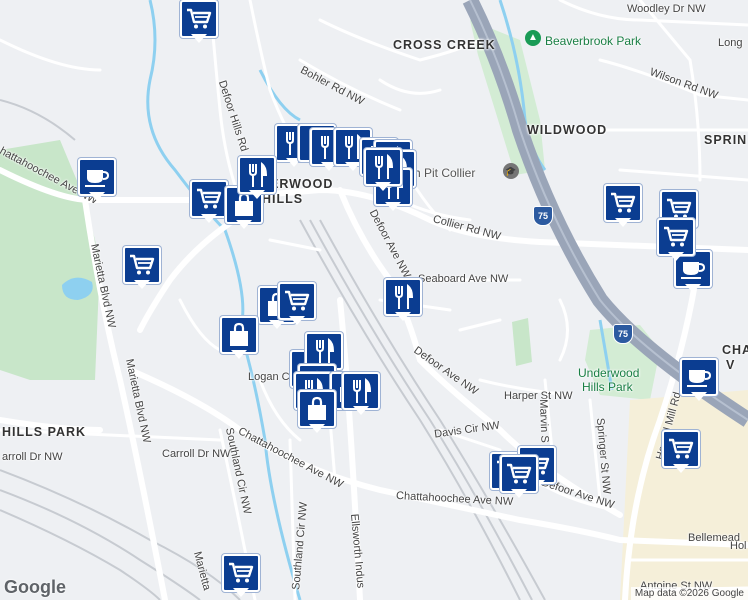 This screenshot has height=600, width=748. I want to click on road-label-logan: Logan Ci, so click(270, 377).